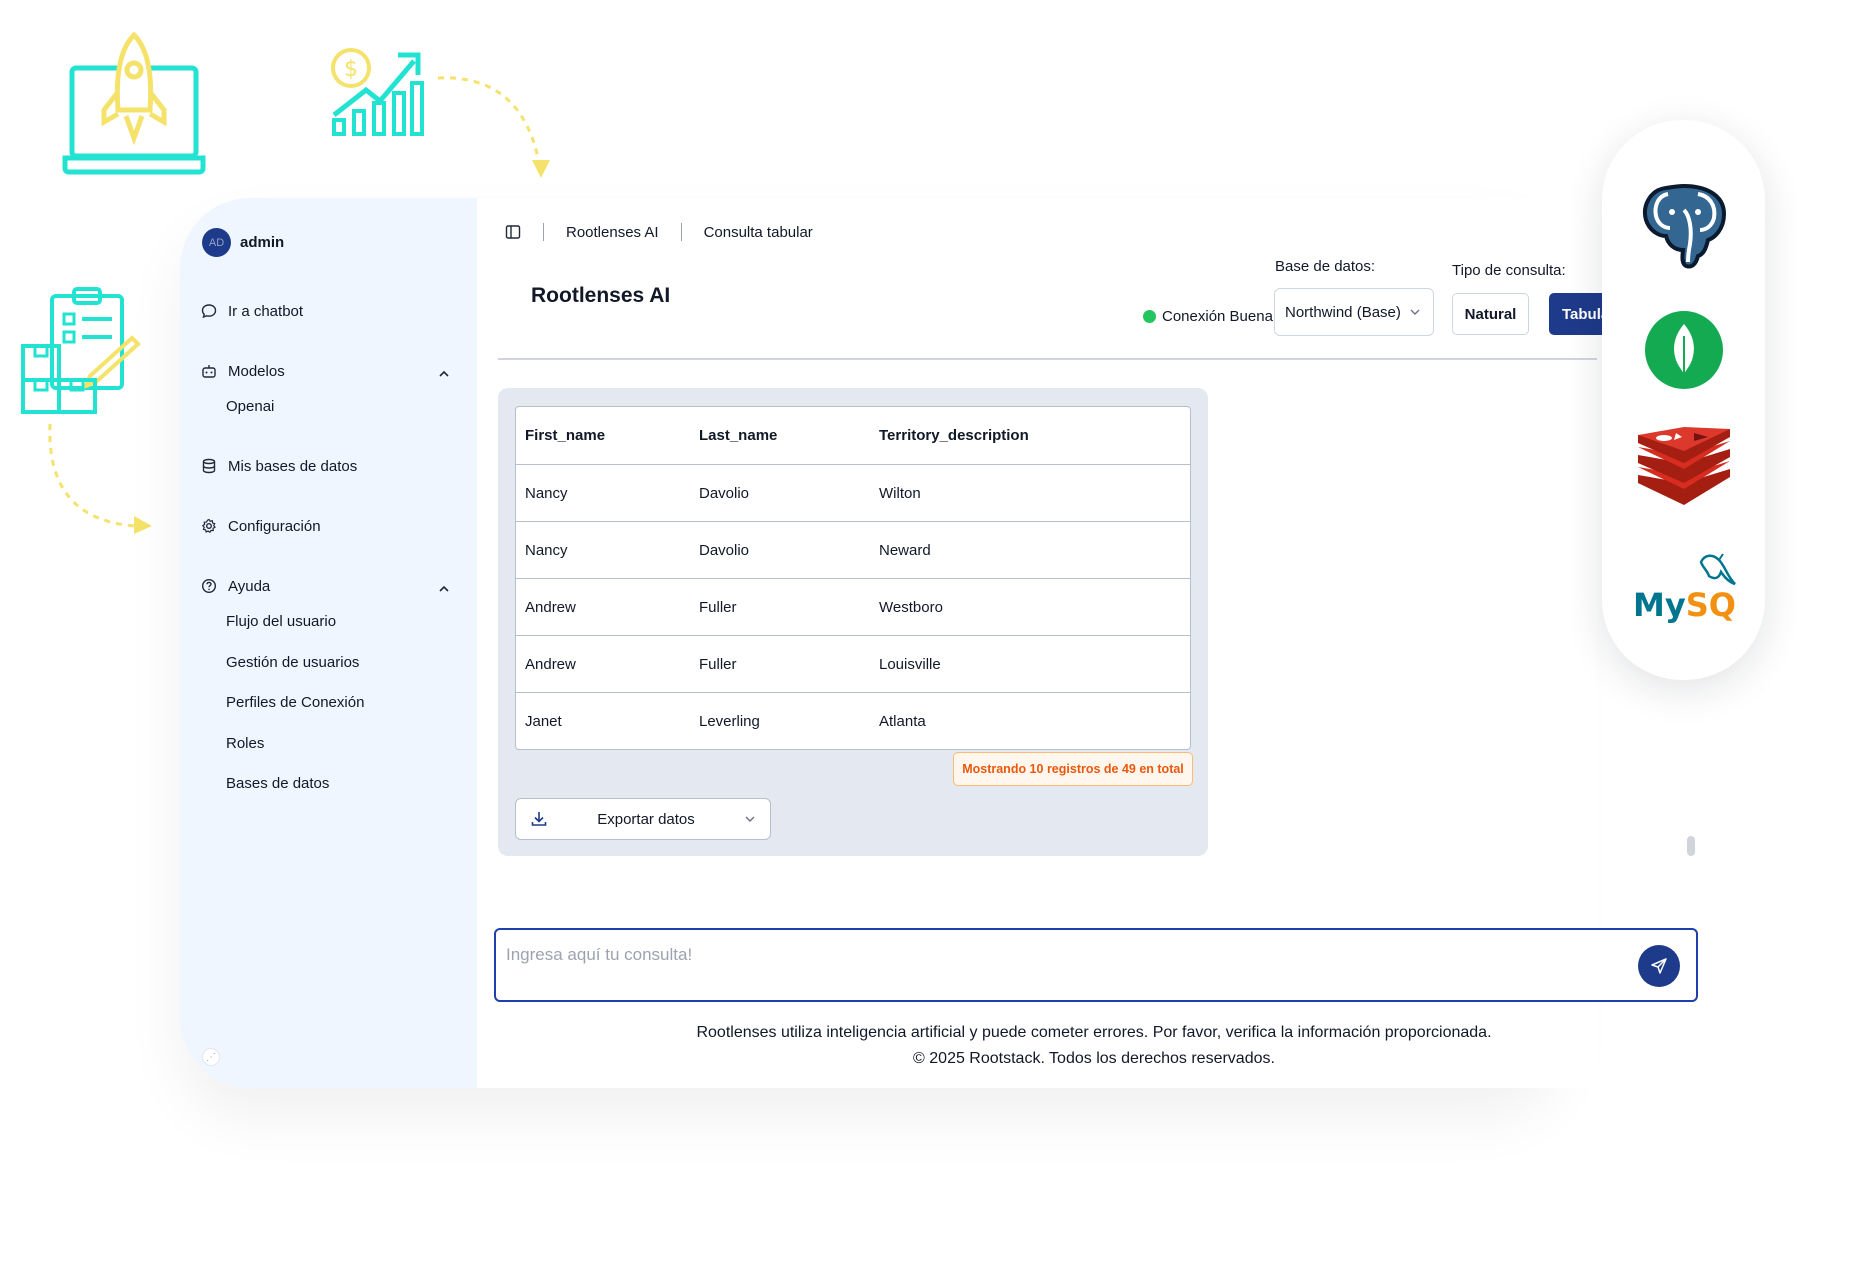  I want to click on table-cell: Atlanta, so click(902, 721).